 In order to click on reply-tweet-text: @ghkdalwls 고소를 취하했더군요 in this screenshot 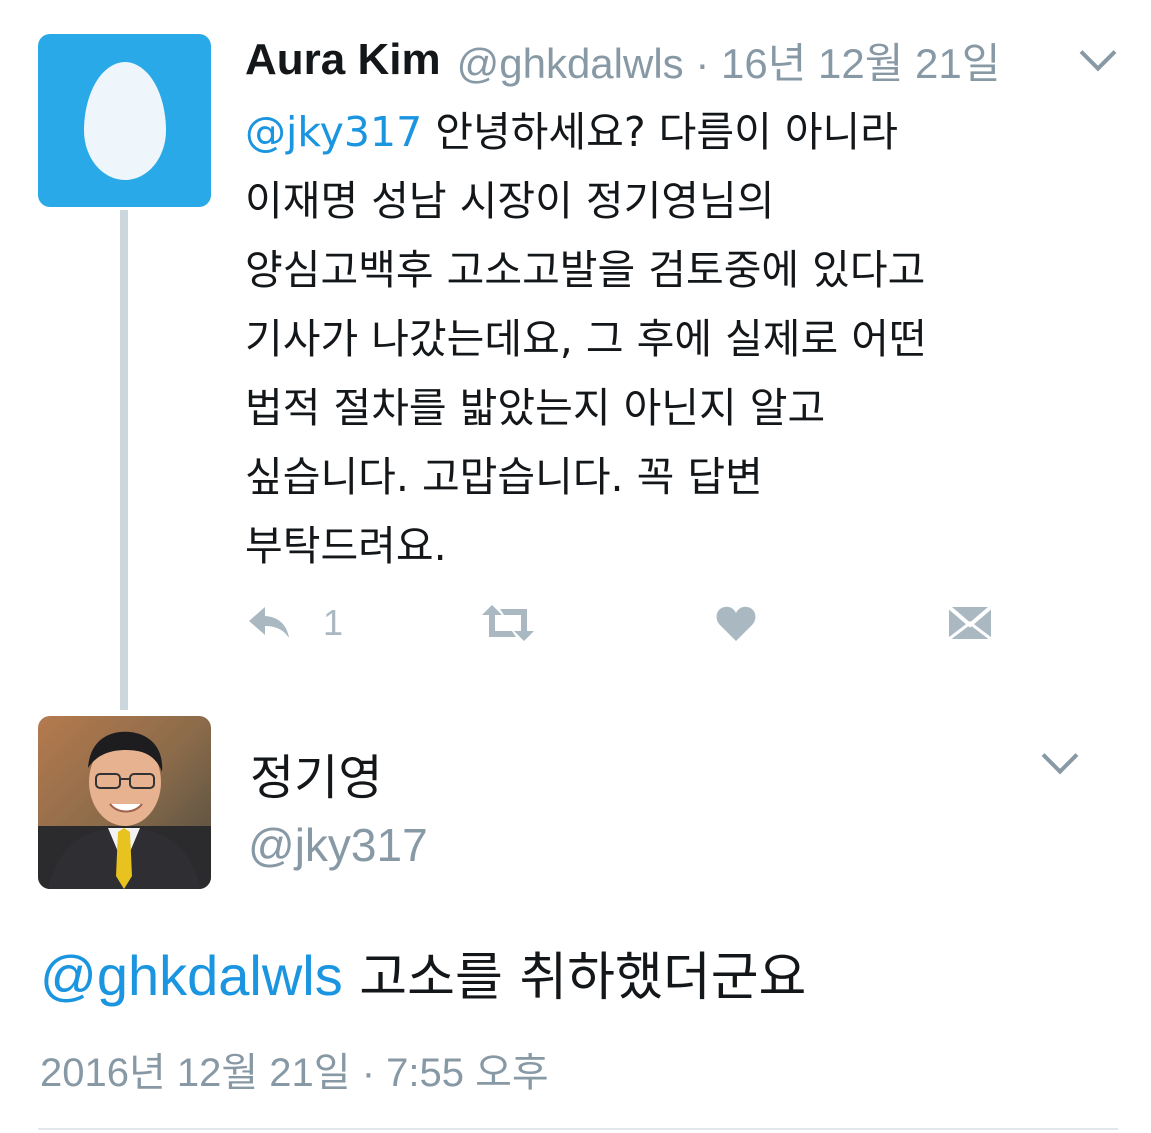, I will do `click(423, 972)`.